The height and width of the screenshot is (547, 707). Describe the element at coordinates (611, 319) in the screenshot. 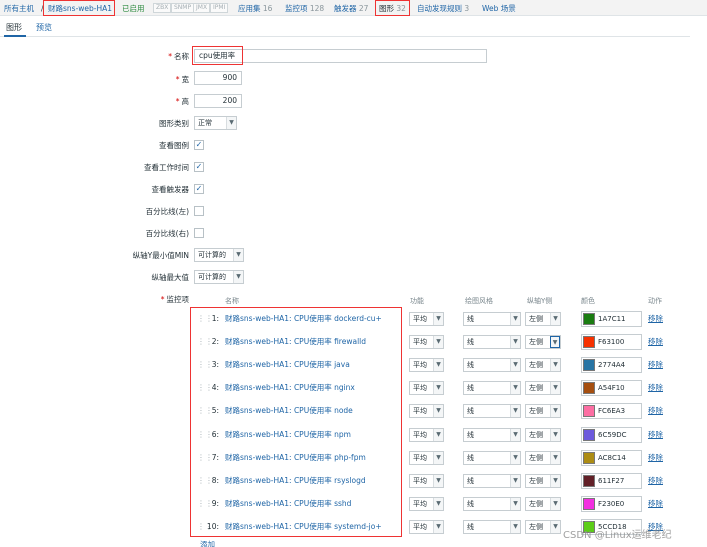

I see `color-input: 1A7C11` at that location.